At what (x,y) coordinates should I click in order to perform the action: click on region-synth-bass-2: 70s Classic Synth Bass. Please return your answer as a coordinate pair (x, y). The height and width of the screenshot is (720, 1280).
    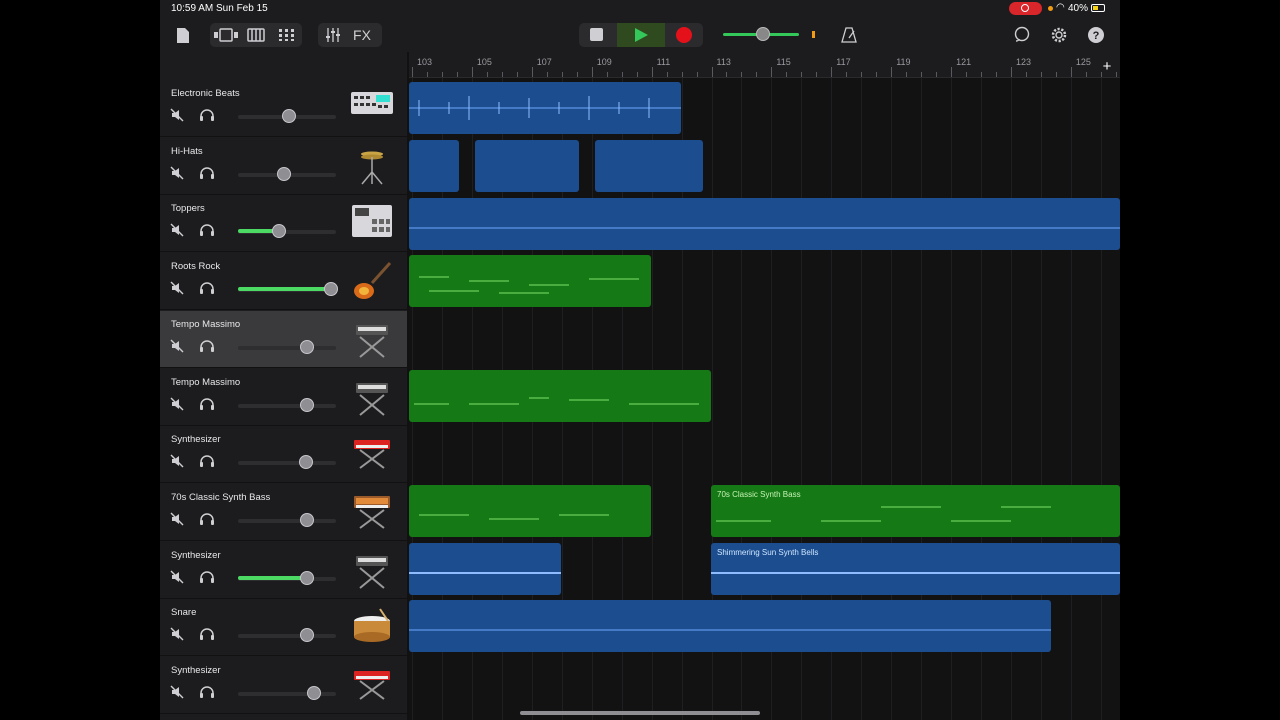
    Looking at the image, I should click on (915, 511).